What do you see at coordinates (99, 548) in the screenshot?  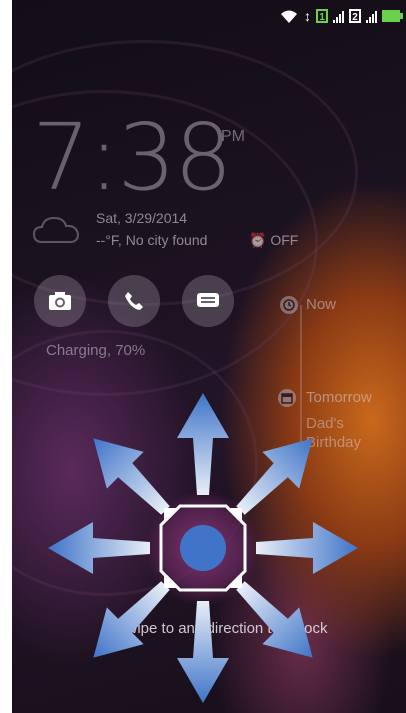 I see `arrow-left` at bounding box center [99, 548].